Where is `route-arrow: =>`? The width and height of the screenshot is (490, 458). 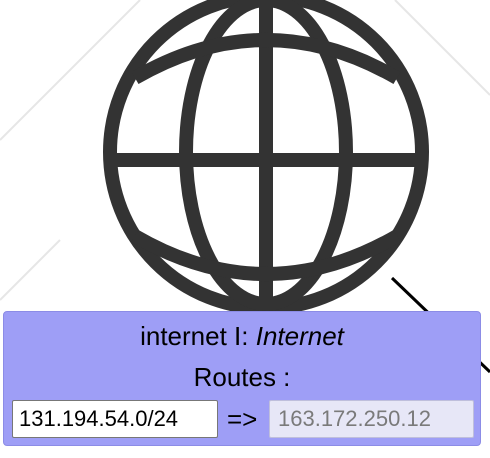
route-arrow: => is located at coordinates (242, 419).